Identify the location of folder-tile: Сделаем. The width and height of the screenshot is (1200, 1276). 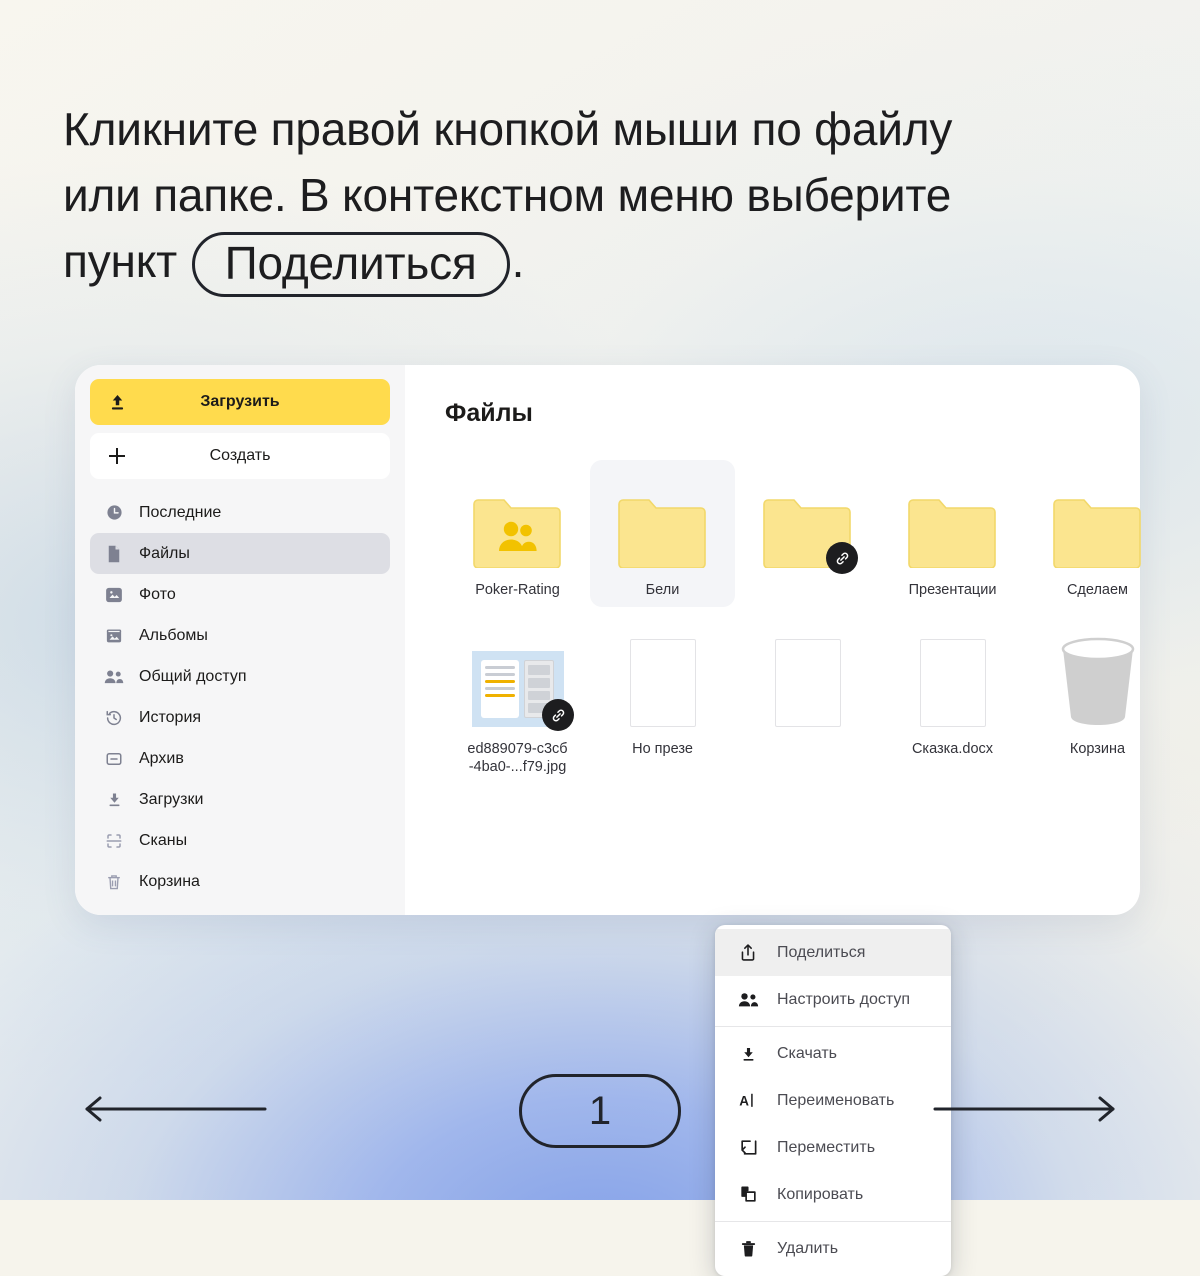
(1097, 533).